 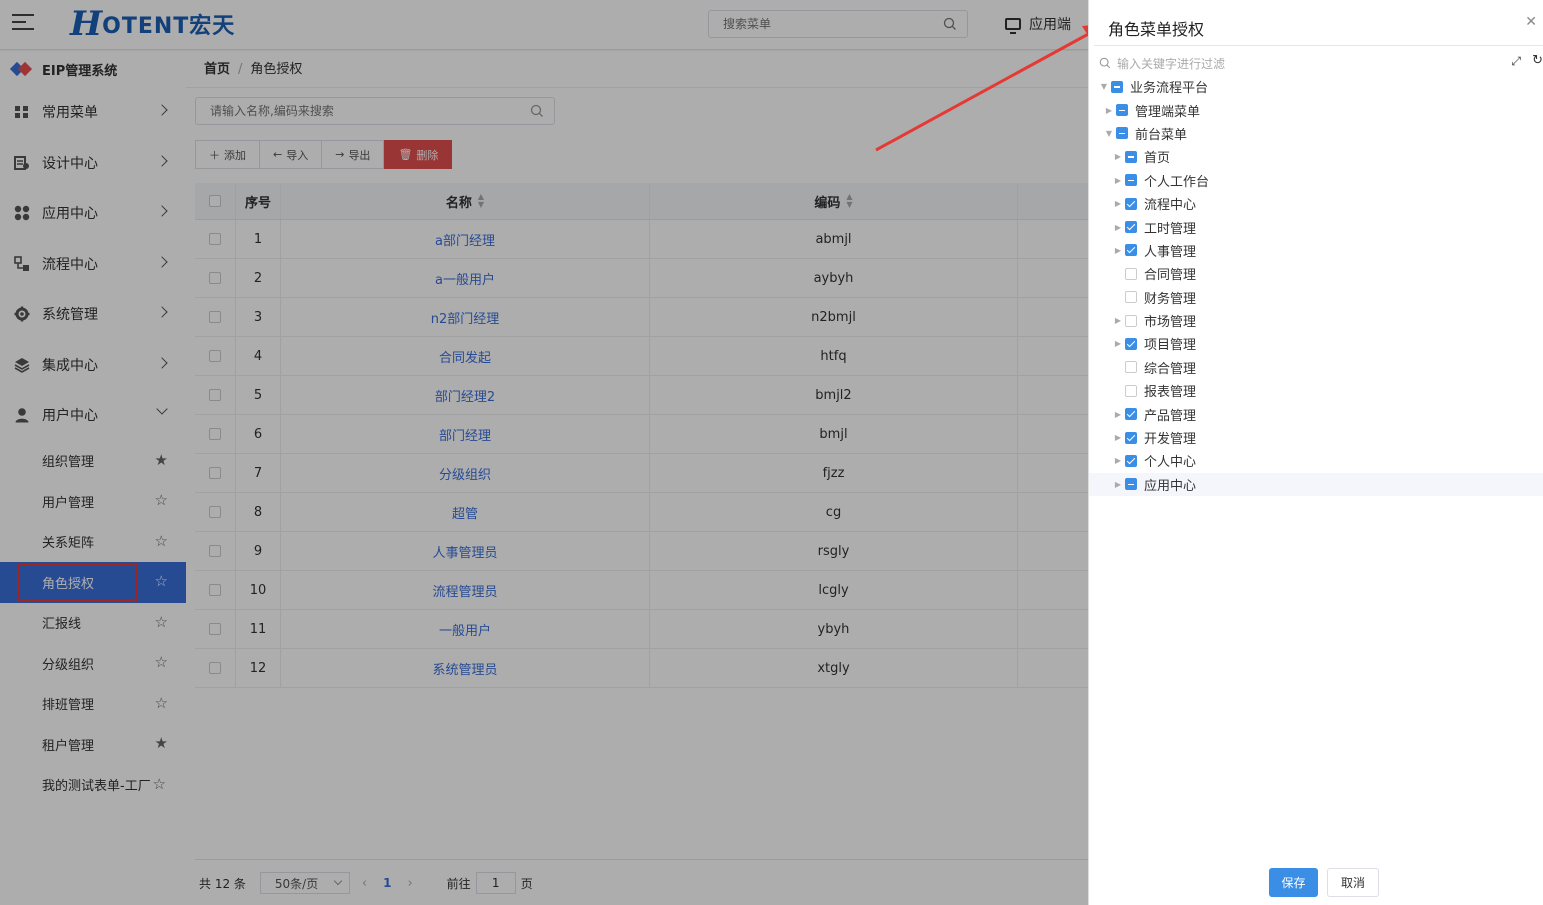 I want to click on tree-node: ▶ 流程中心, so click(x=1316, y=203).